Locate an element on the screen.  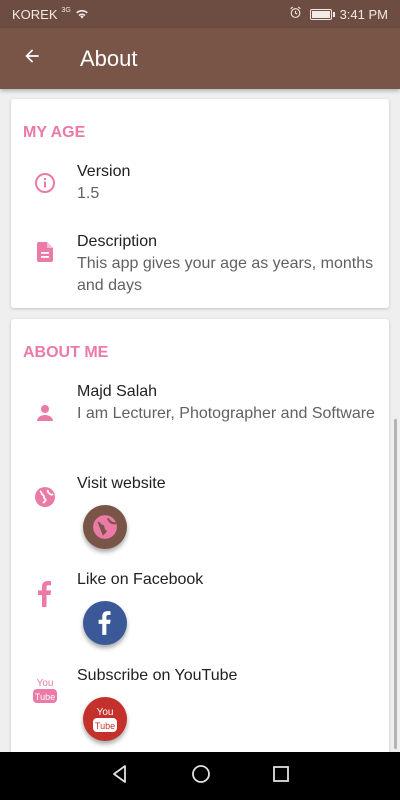
version-row: Version 1.5 is located at coordinates (200, 196).